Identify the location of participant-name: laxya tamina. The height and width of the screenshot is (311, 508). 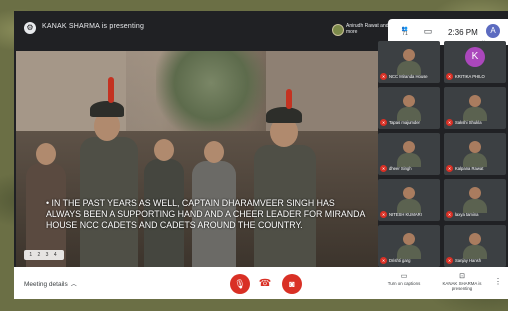
(467, 214).